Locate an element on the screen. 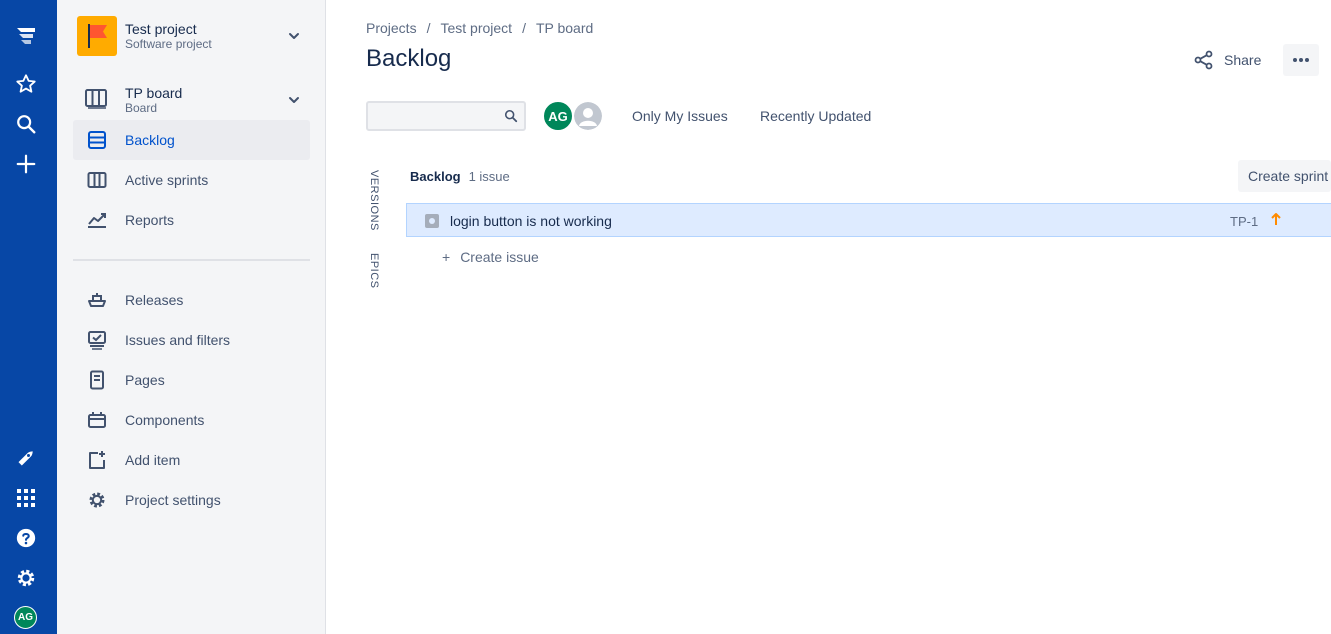 This screenshot has width=1331, height=634. global-nav-rail: AG is located at coordinates (28, 317).